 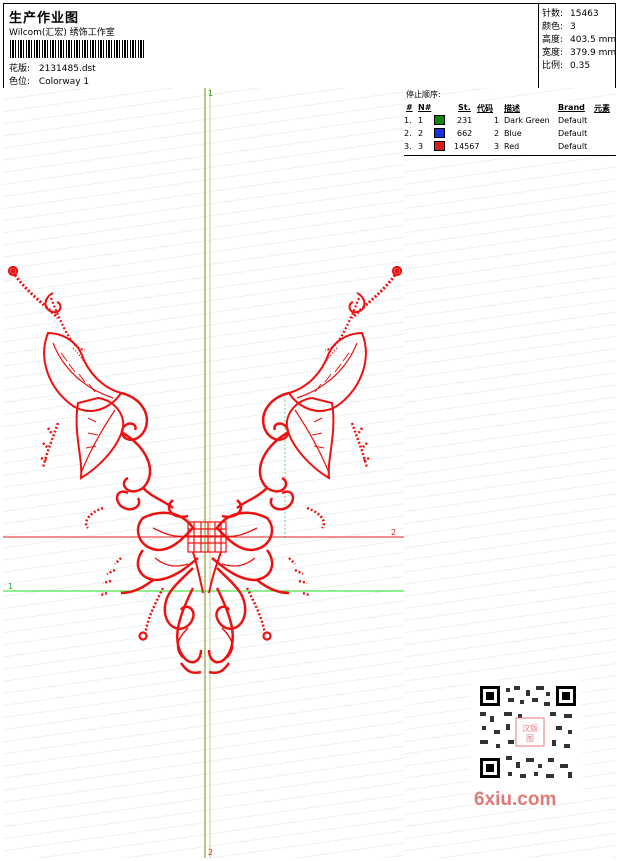 What do you see at coordinates (579, 40) in the screenshot?
I see `stat-height: 高度: 403.5 mm` at bounding box center [579, 40].